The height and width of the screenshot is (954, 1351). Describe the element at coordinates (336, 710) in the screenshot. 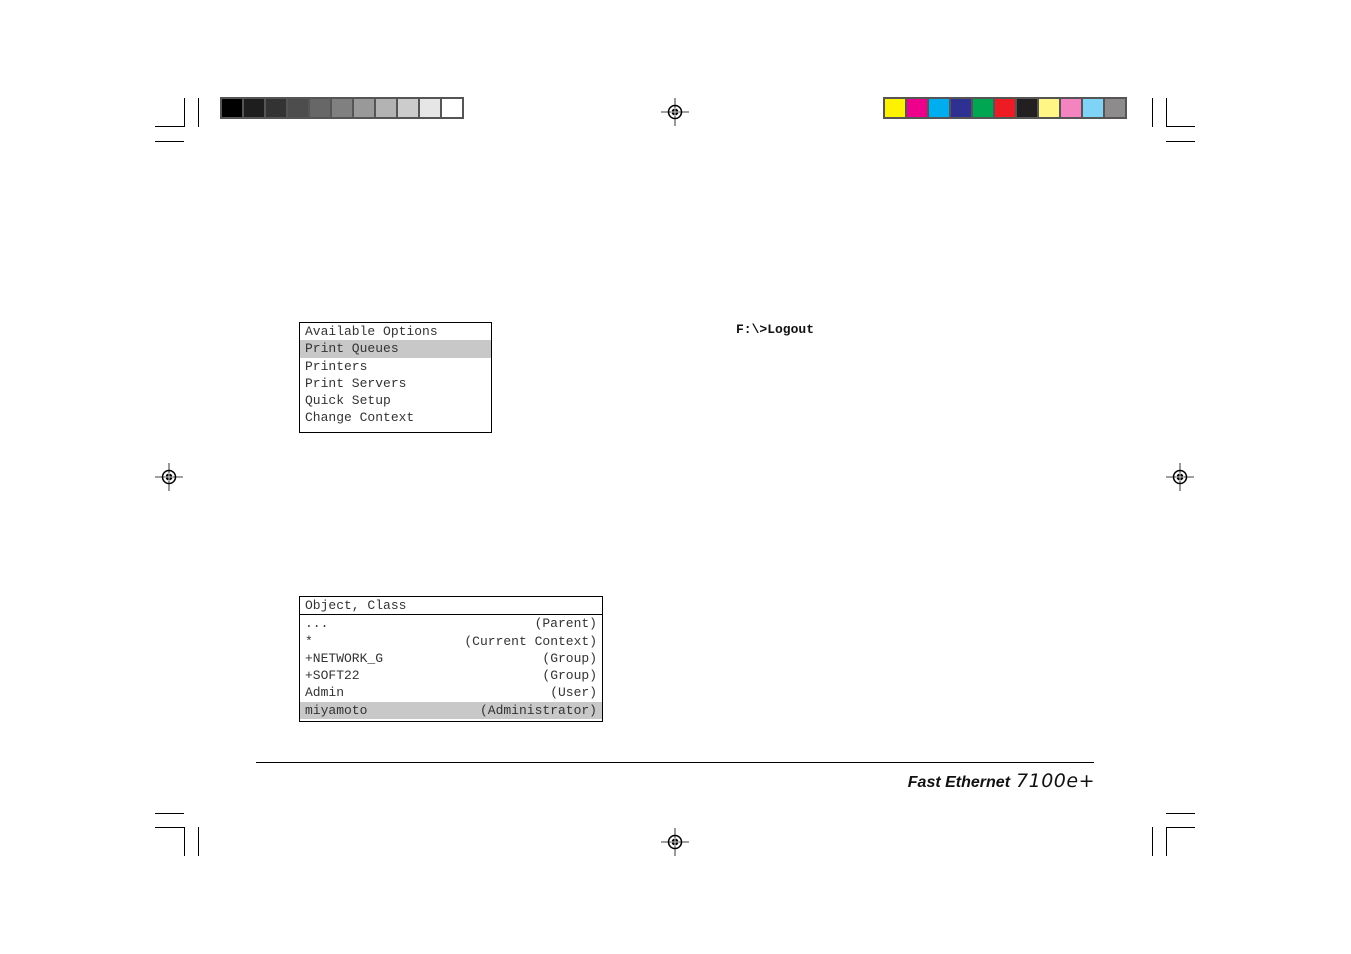

I see `object-name: miyamoto` at that location.